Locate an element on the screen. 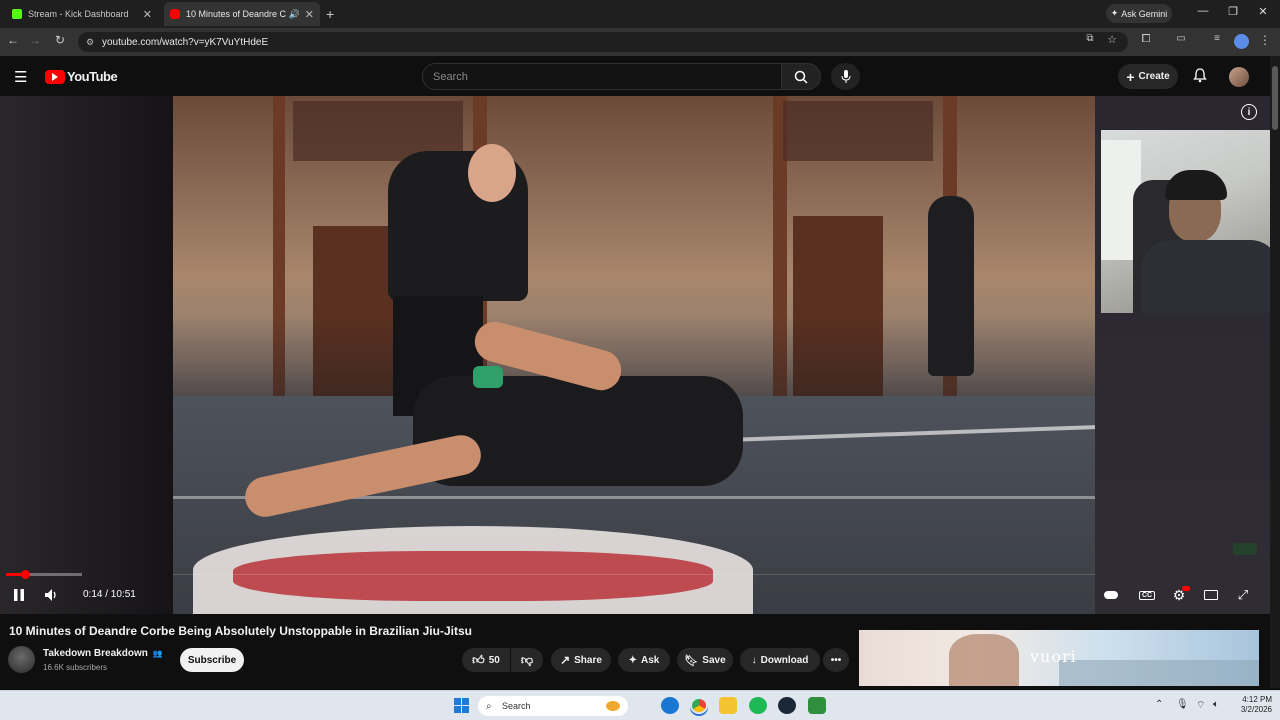 This screenshot has height=720, width=1280. tray-mic-icon: 🎙︎ is located at coordinates (1182, 704).